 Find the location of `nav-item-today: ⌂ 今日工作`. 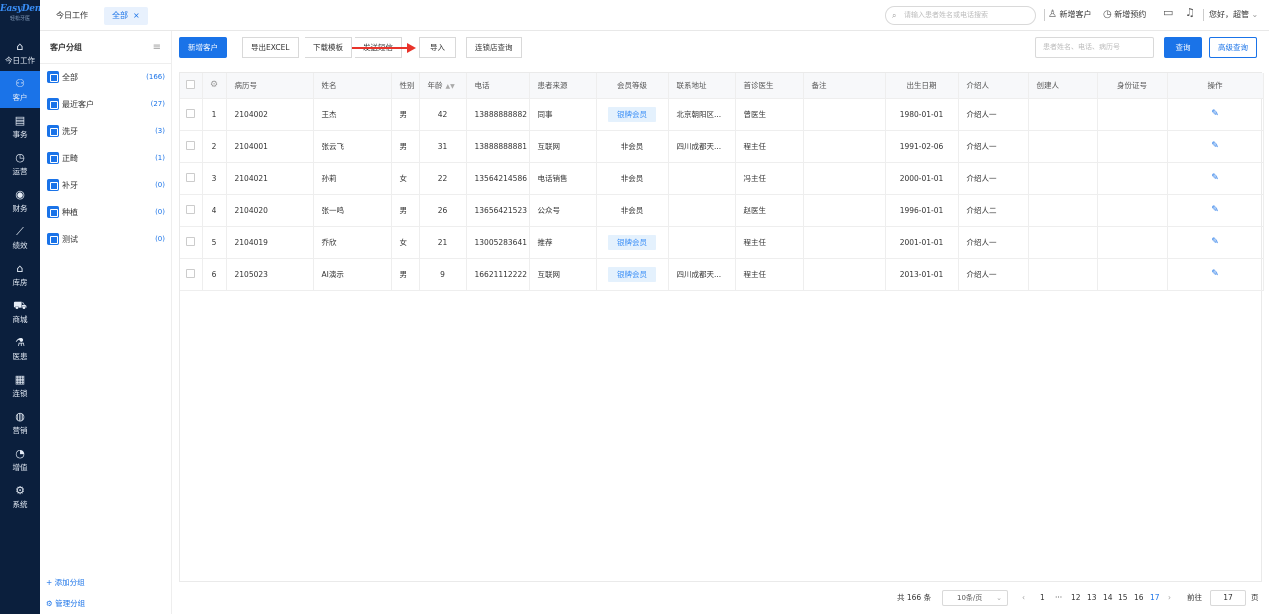

nav-item-today: ⌂ 今日工作 is located at coordinates (20, 52).